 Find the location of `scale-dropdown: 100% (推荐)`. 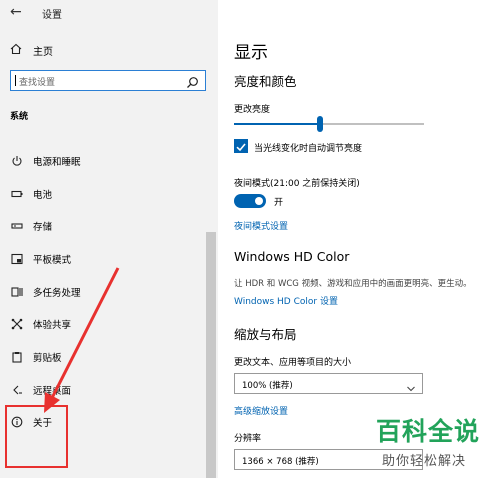

scale-dropdown: 100% (推荐) is located at coordinates (328, 383).